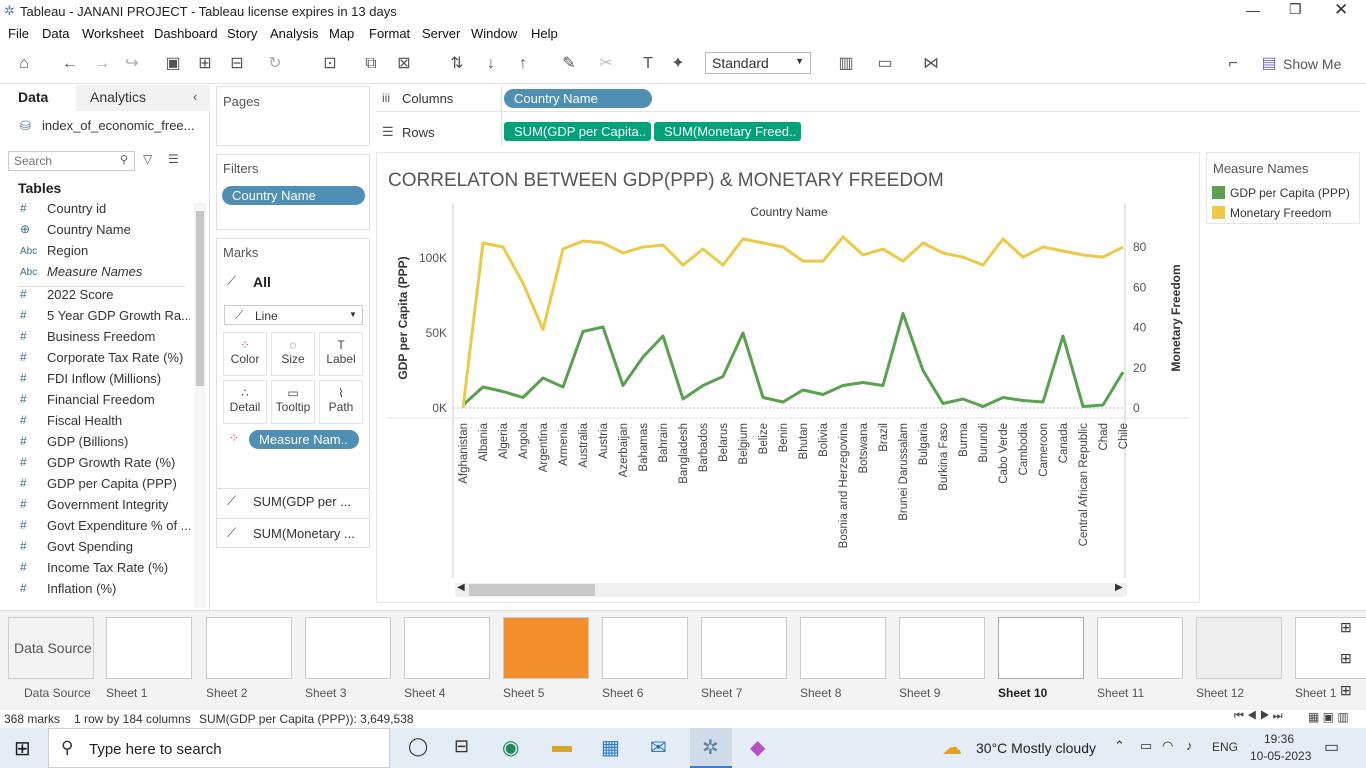  I want to click on field-item: # Corporate Tax Rate (%), so click(95, 360).